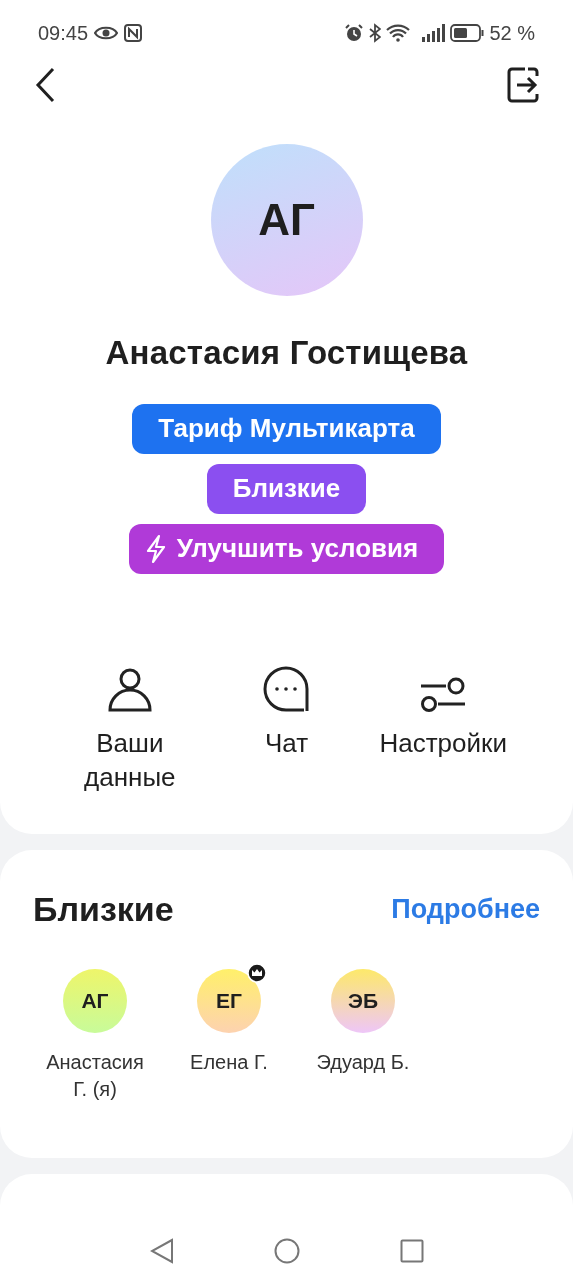 The width and height of the screenshot is (573, 1280). Describe the element at coordinates (433, 33) in the screenshot. I see `signal-icon` at that location.